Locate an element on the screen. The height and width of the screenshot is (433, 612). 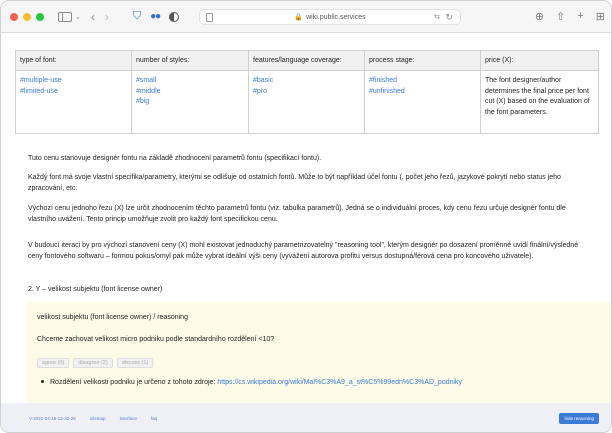
shield-icon: ⛉ is located at coordinates (137, 16).